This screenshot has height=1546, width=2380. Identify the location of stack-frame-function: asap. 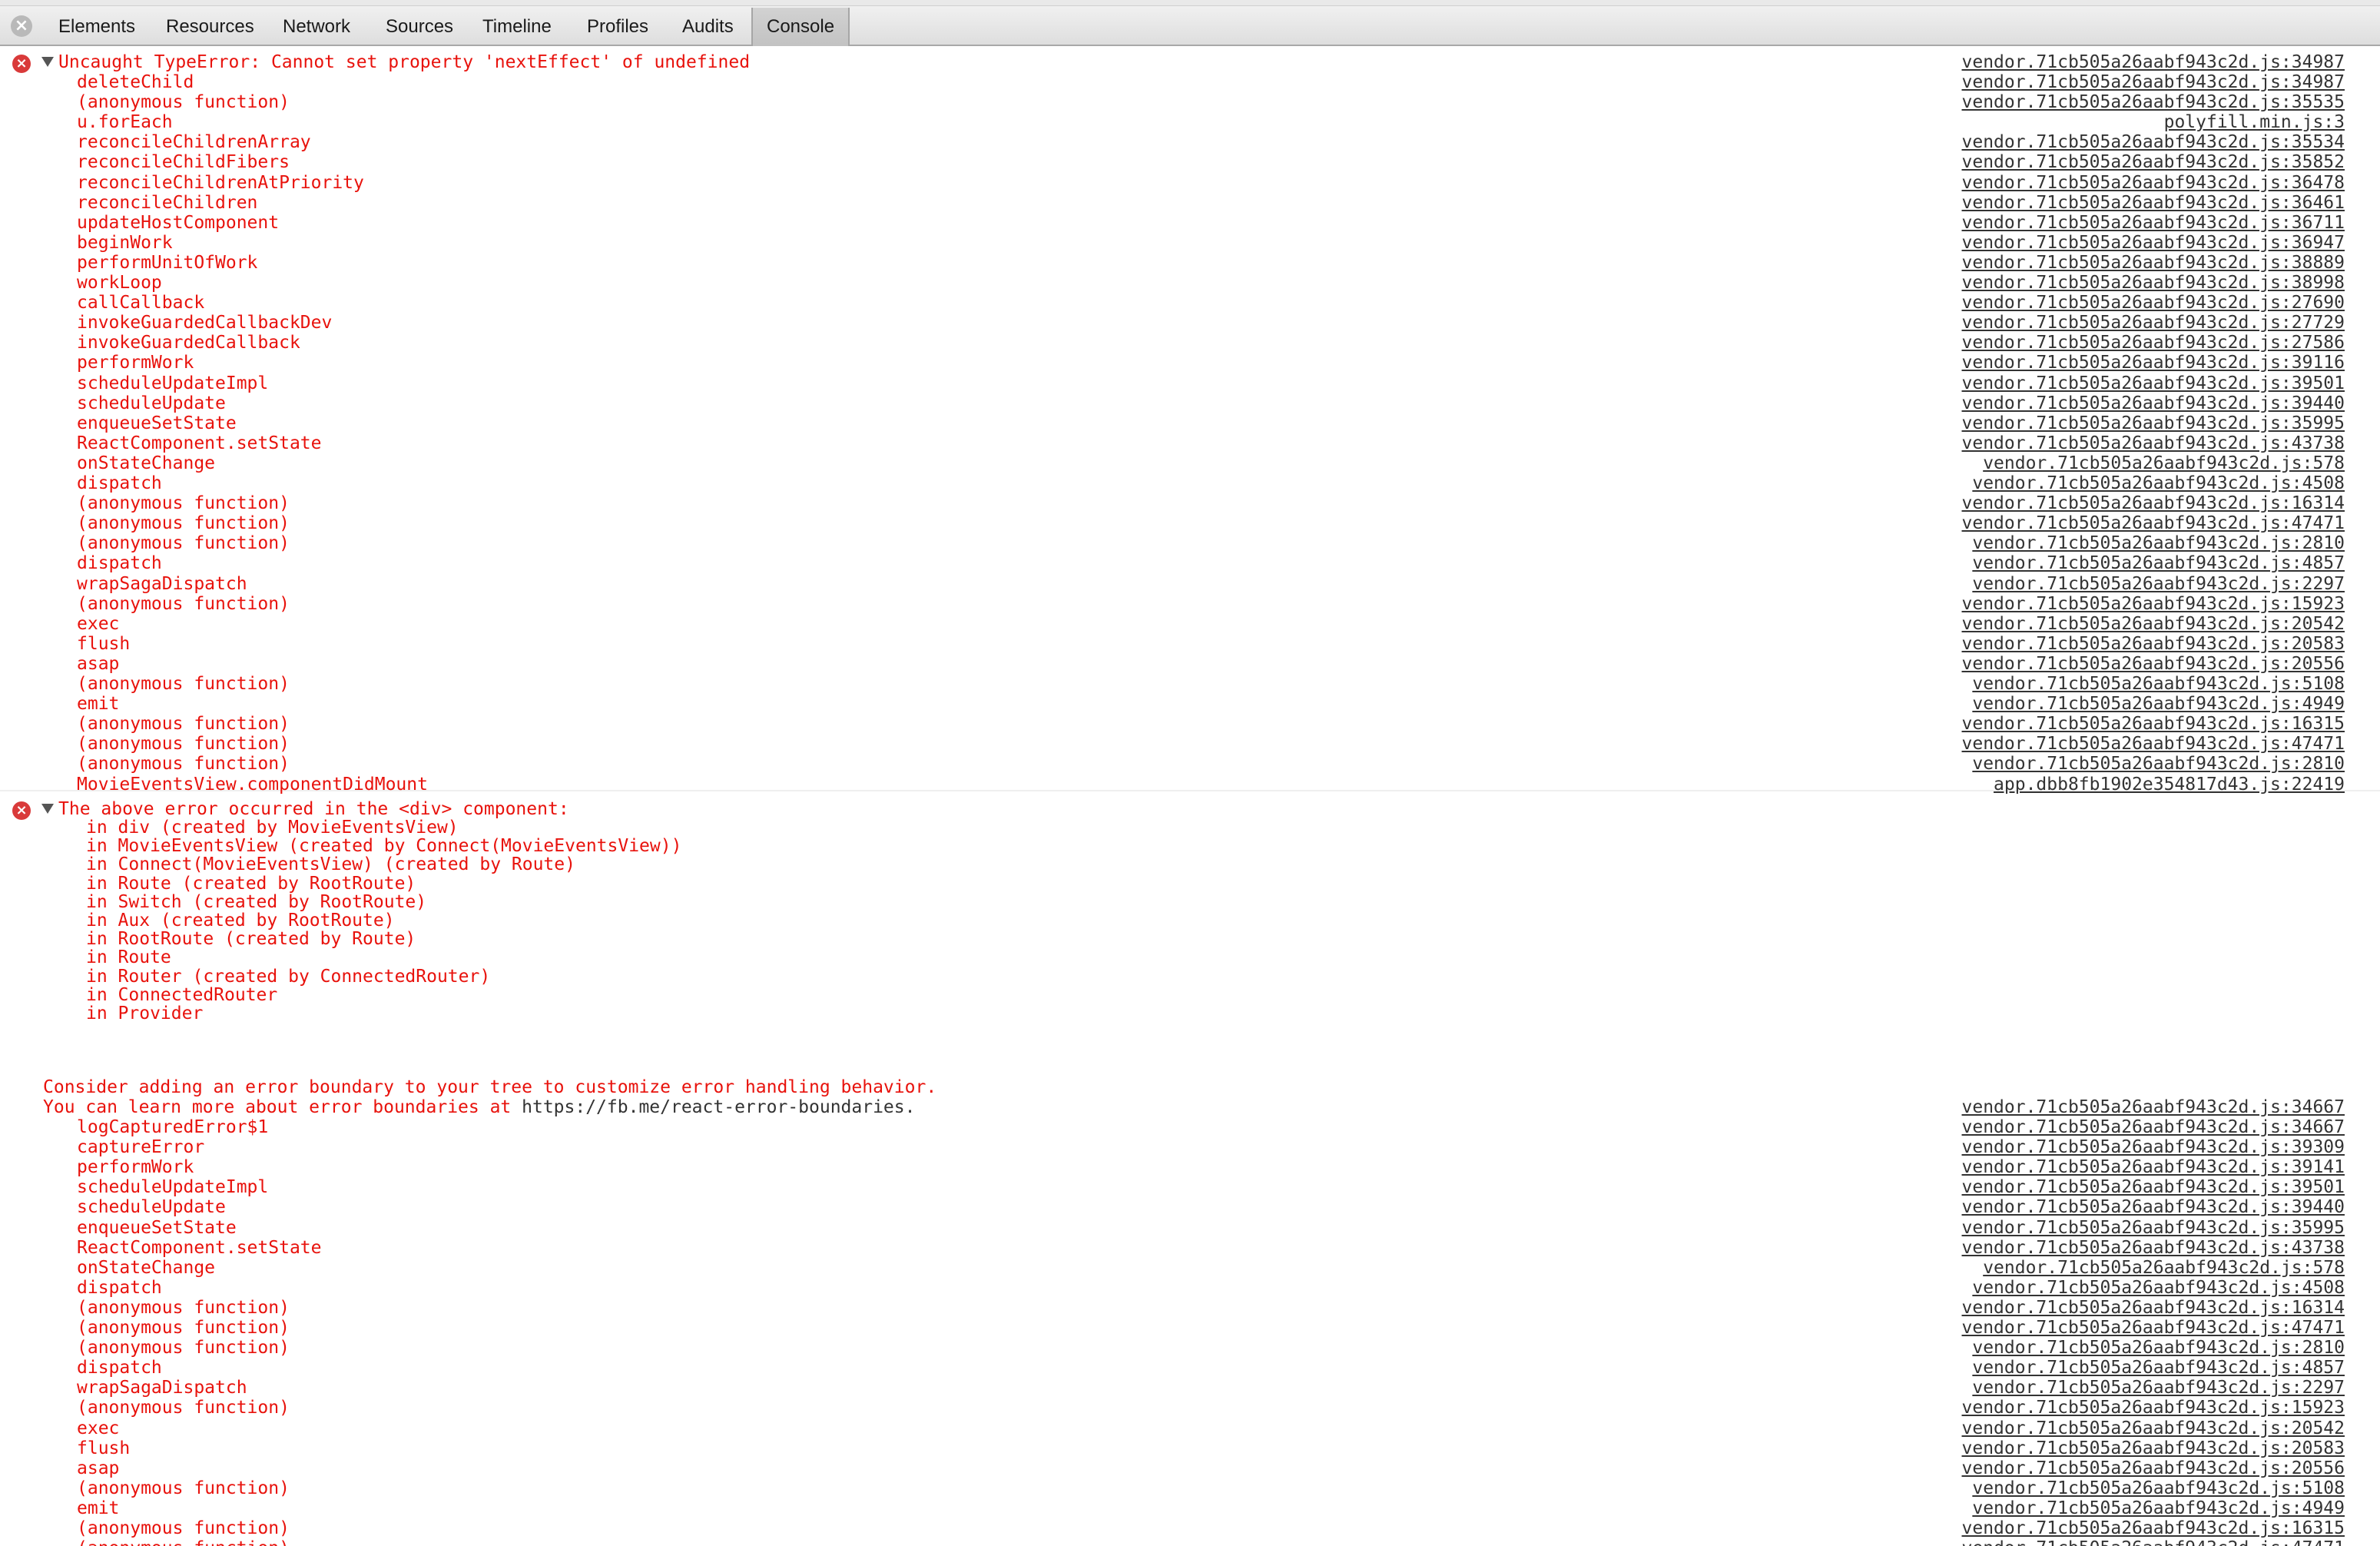
(98, 1468).